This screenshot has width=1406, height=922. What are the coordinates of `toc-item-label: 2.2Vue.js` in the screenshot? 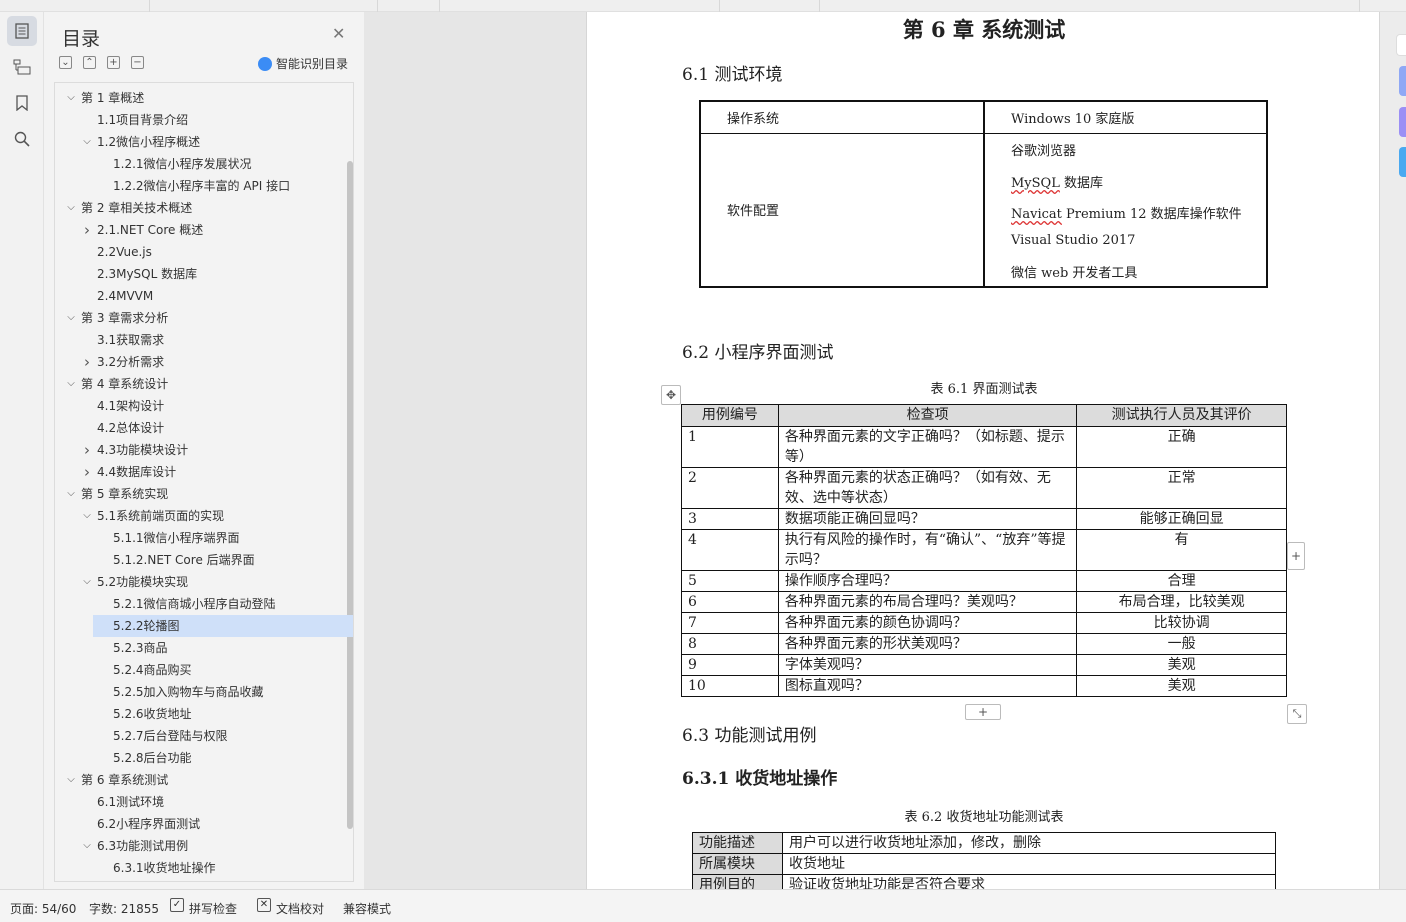 It's located at (124, 252).